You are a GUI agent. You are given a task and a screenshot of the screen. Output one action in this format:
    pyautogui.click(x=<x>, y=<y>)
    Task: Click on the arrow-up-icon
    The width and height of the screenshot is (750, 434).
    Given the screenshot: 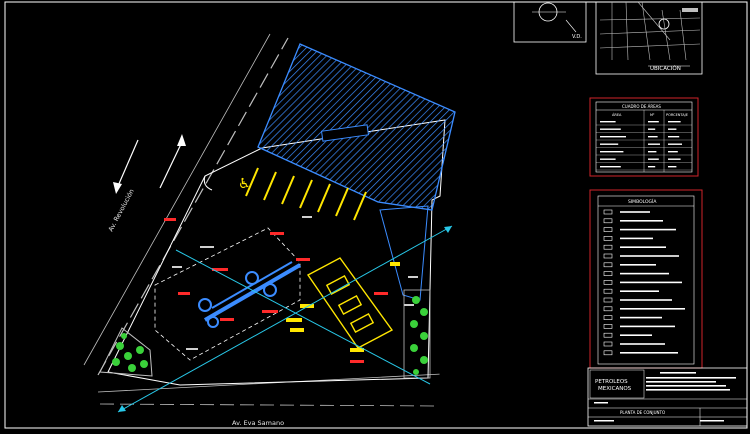 What is the action you would take?
    pyautogui.click(x=172, y=161)
    